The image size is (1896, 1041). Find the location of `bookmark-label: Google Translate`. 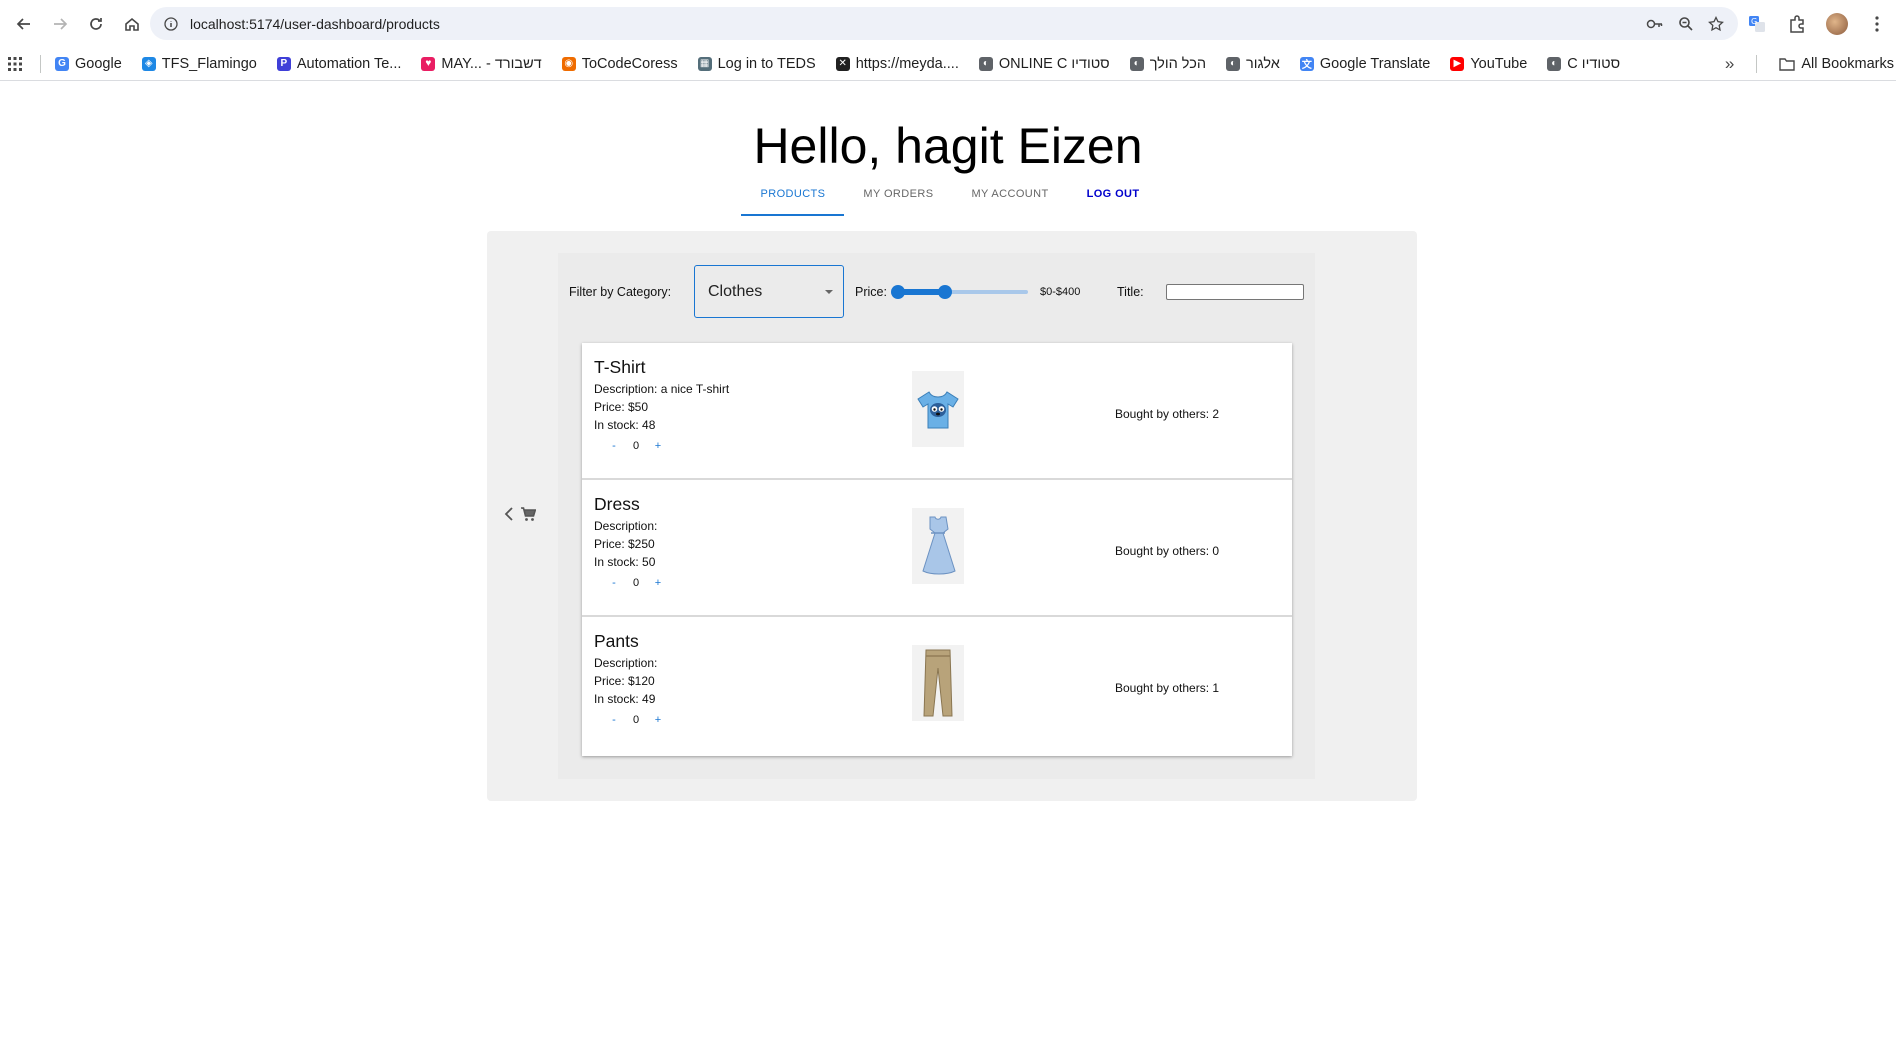

bookmark-label: Google Translate is located at coordinates (1375, 63).